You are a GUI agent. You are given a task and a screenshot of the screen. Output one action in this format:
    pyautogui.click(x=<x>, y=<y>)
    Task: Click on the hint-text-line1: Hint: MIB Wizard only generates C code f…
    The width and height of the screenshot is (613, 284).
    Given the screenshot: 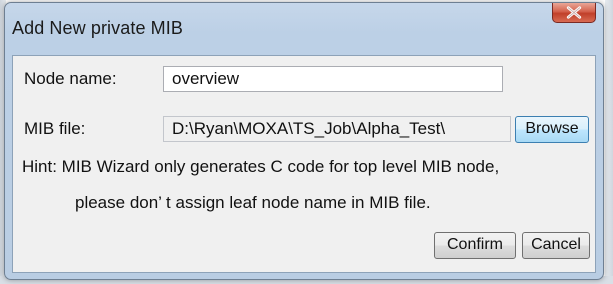 What is the action you would take?
    pyautogui.click(x=261, y=166)
    